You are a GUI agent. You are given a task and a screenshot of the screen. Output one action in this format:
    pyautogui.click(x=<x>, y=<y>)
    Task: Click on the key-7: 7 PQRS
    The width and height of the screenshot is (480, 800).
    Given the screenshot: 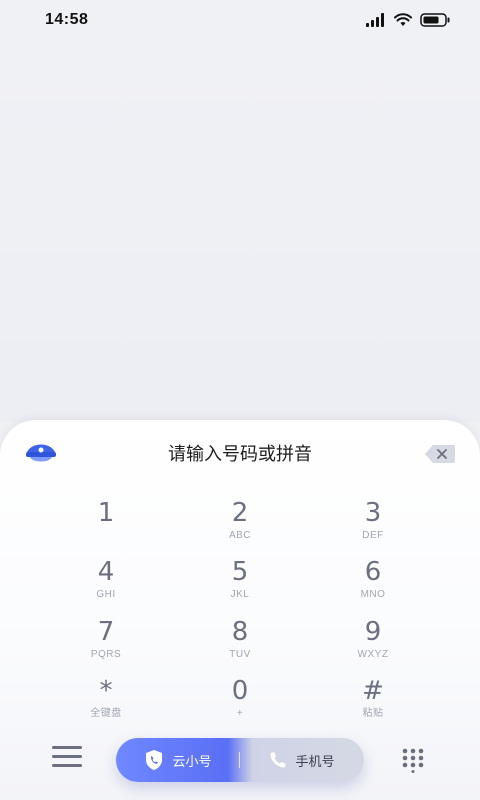 What is the action you would take?
    pyautogui.click(x=106, y=645)
    